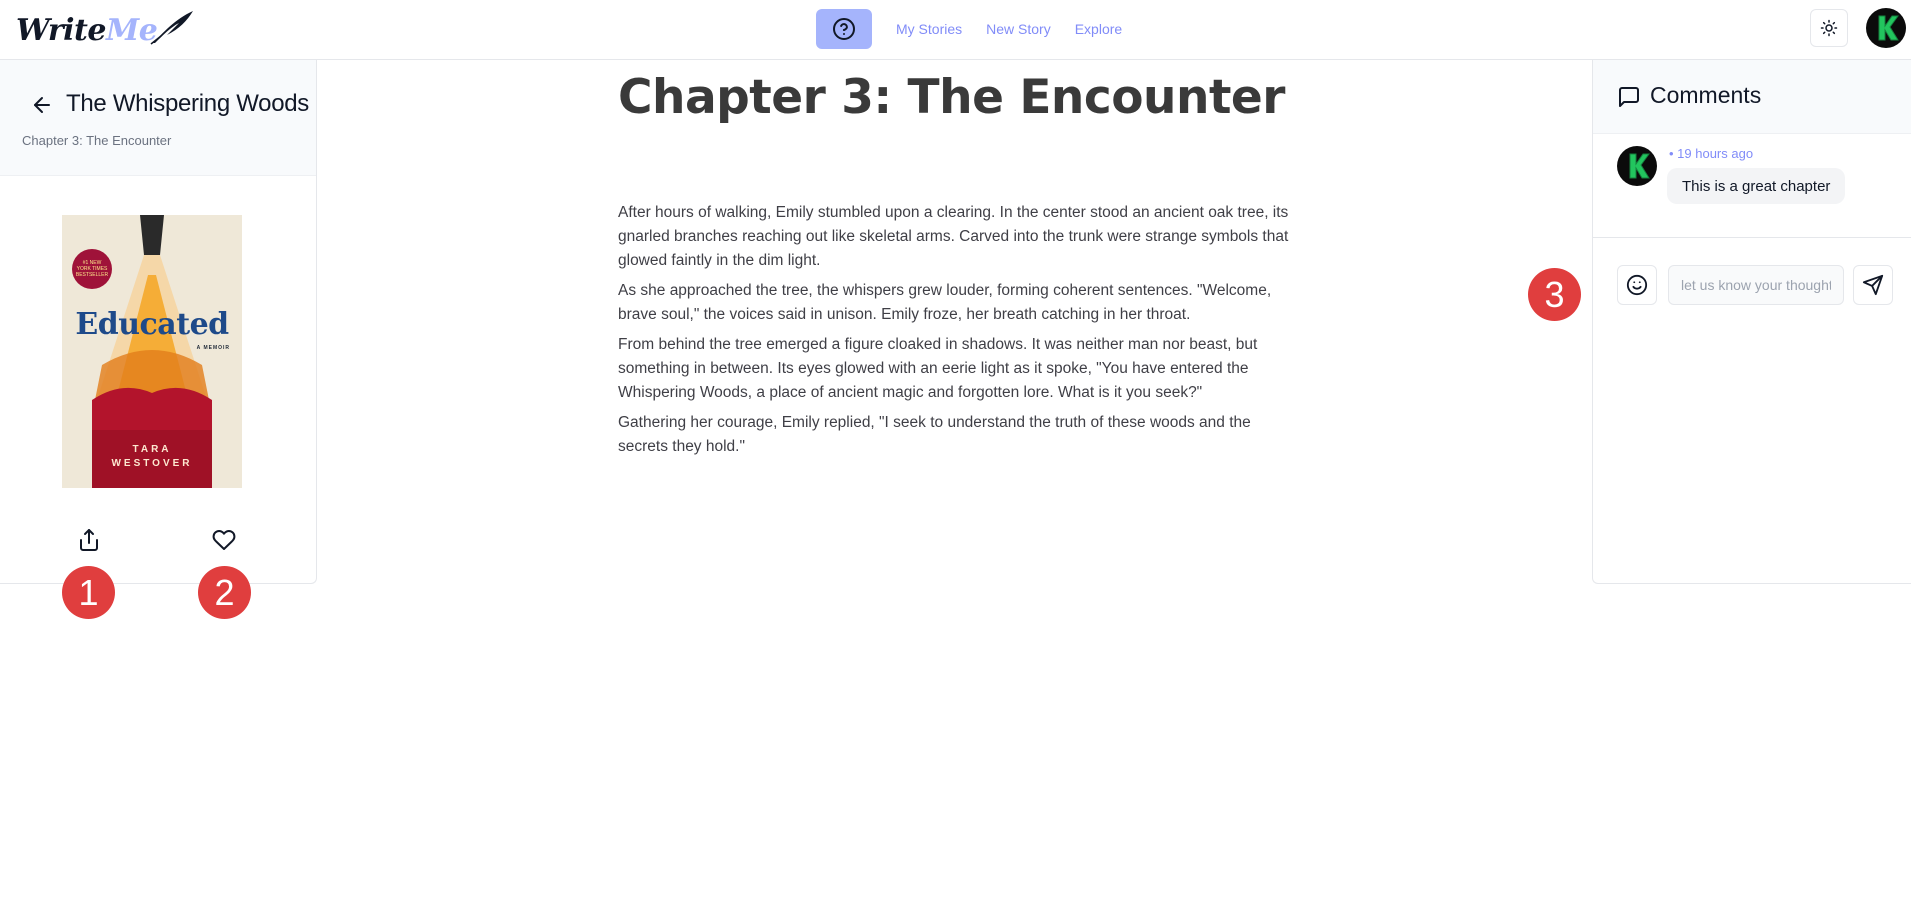 The image size is (1911, 898). I want to click on emoji-button, so click(1637, 285).